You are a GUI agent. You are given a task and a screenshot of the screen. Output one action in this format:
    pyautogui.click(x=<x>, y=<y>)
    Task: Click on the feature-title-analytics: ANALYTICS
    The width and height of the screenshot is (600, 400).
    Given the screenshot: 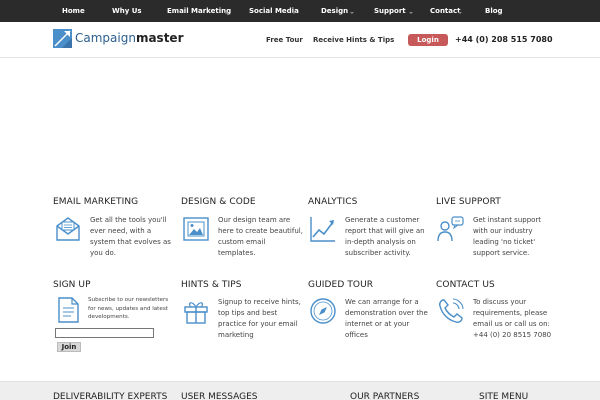 What is the action you would take?
    pyautogui.click(x=333, y=202)
    